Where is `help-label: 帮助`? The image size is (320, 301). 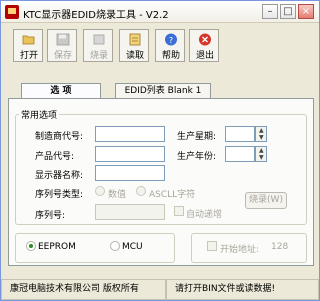
help-label: 帮助 is located at coordinates (170, 56).